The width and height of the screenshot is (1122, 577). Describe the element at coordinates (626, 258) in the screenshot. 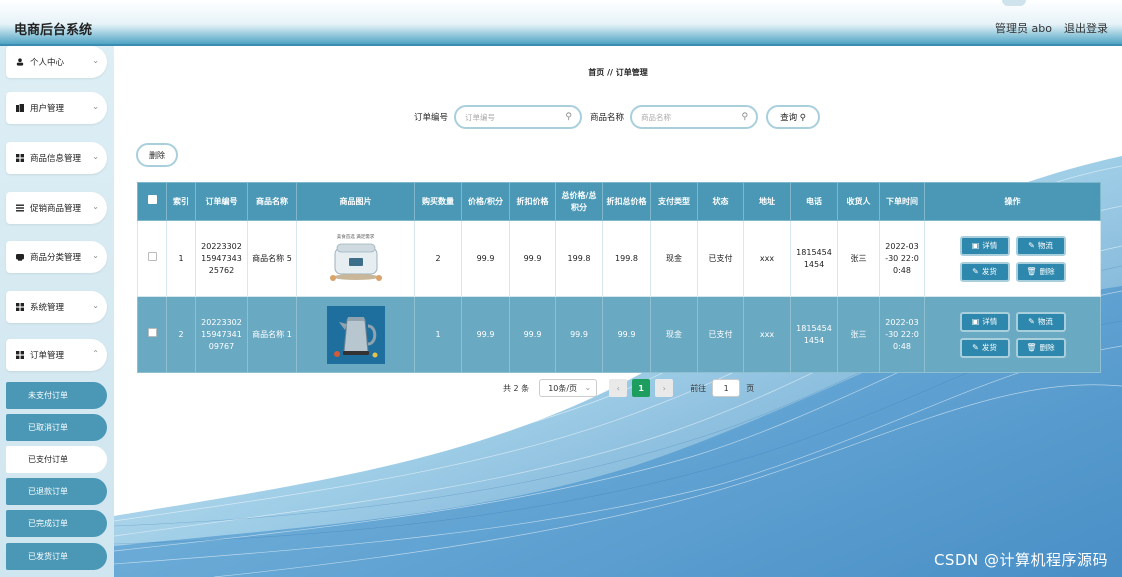

I see `row-discount-total: 199.8` at that location.